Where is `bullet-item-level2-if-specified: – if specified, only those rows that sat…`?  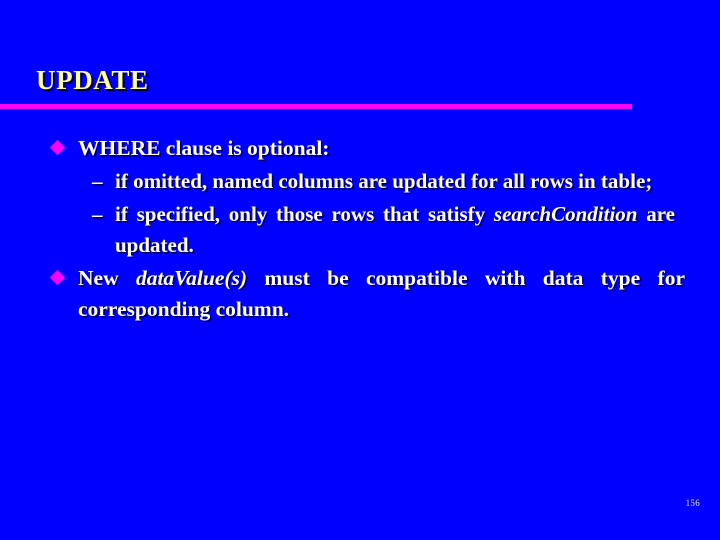
bullet-item-level2-if-specified: – if specified, only those rows that sat… is located at coordinates (360, 230).